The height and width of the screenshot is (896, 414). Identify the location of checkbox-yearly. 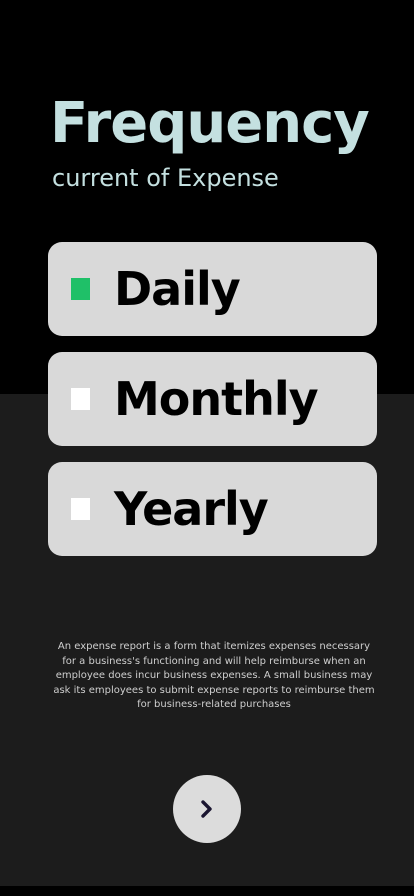
(80, 509).